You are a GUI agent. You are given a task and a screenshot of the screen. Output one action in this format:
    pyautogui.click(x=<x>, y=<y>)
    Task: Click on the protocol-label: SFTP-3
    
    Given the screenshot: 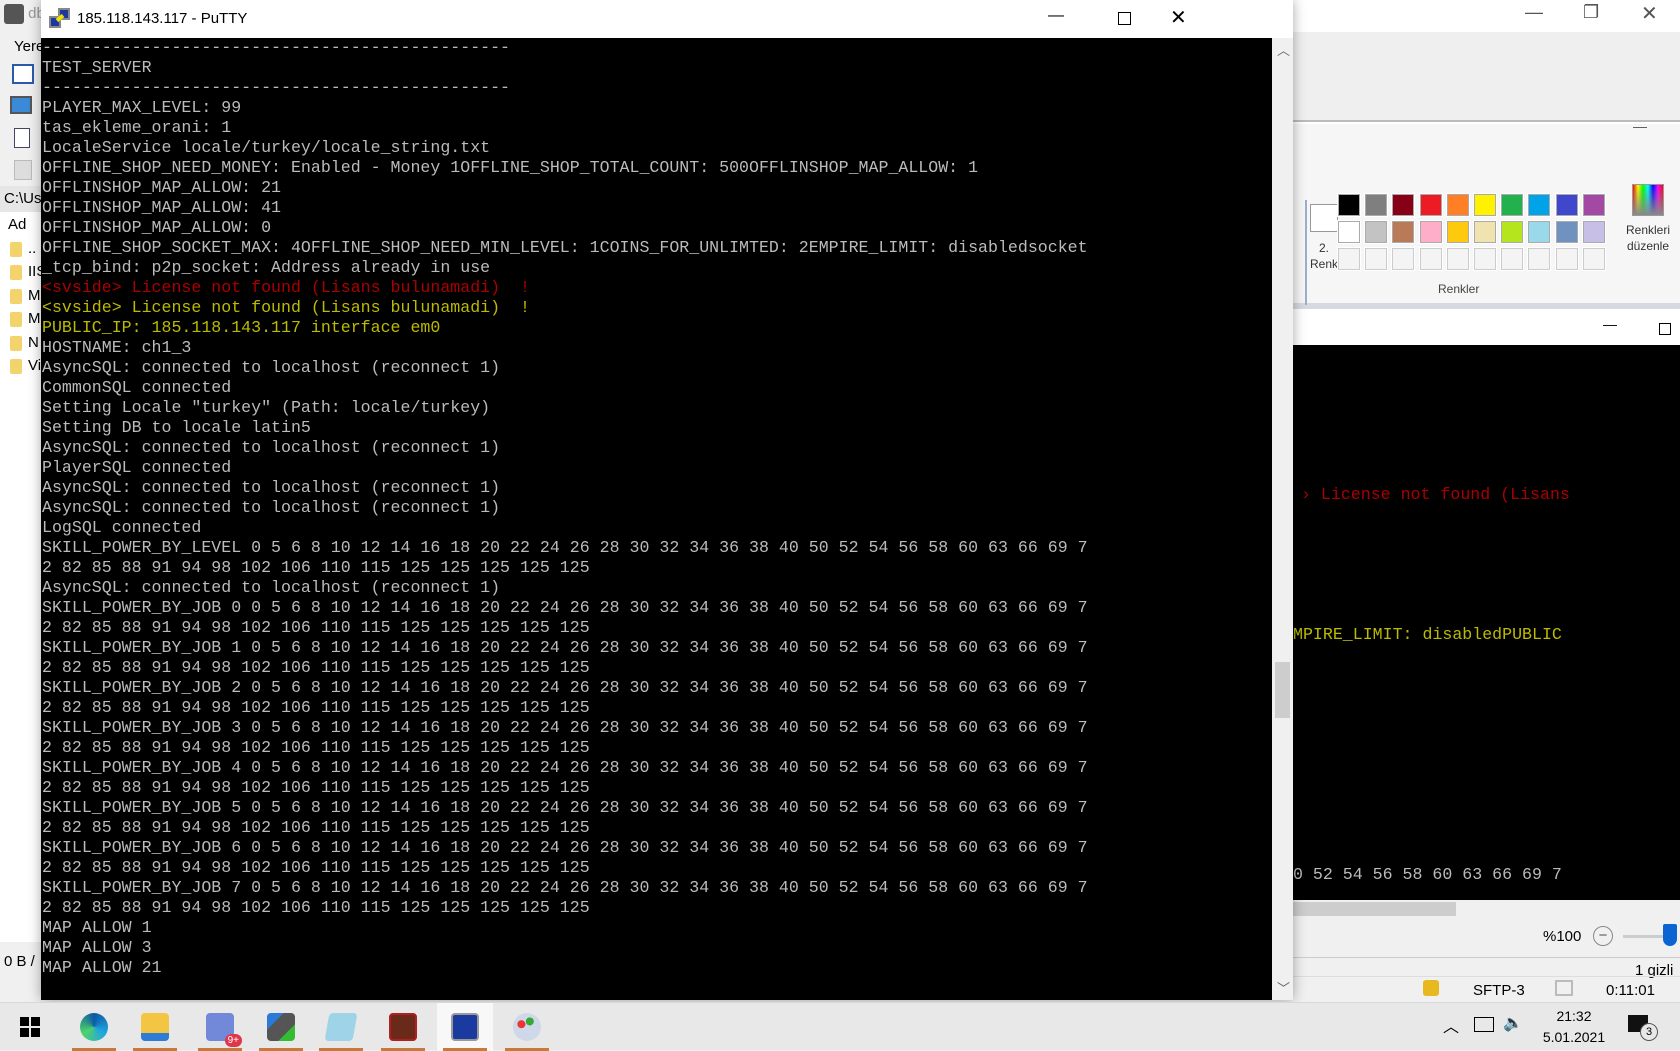 What is the action you would take?
    pyautogui.click(x=1499, y=990)
    